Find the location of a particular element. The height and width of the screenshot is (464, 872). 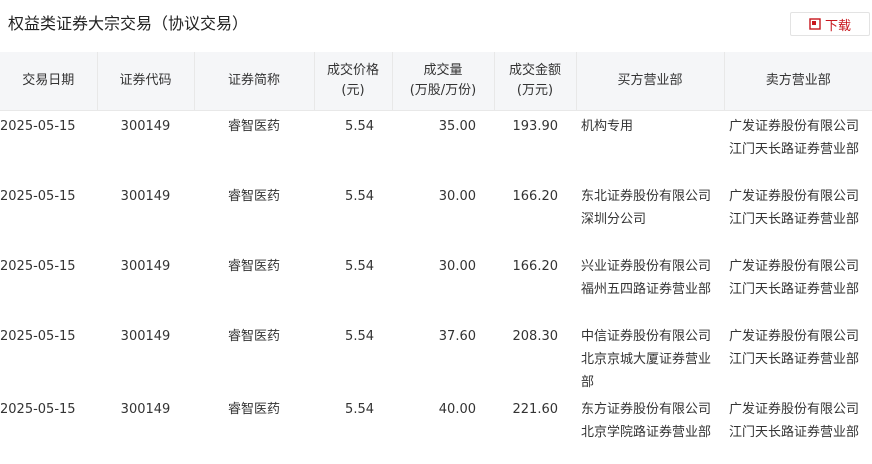

column-header-unit: (万股/万份) is located at coordinates (443, 90).